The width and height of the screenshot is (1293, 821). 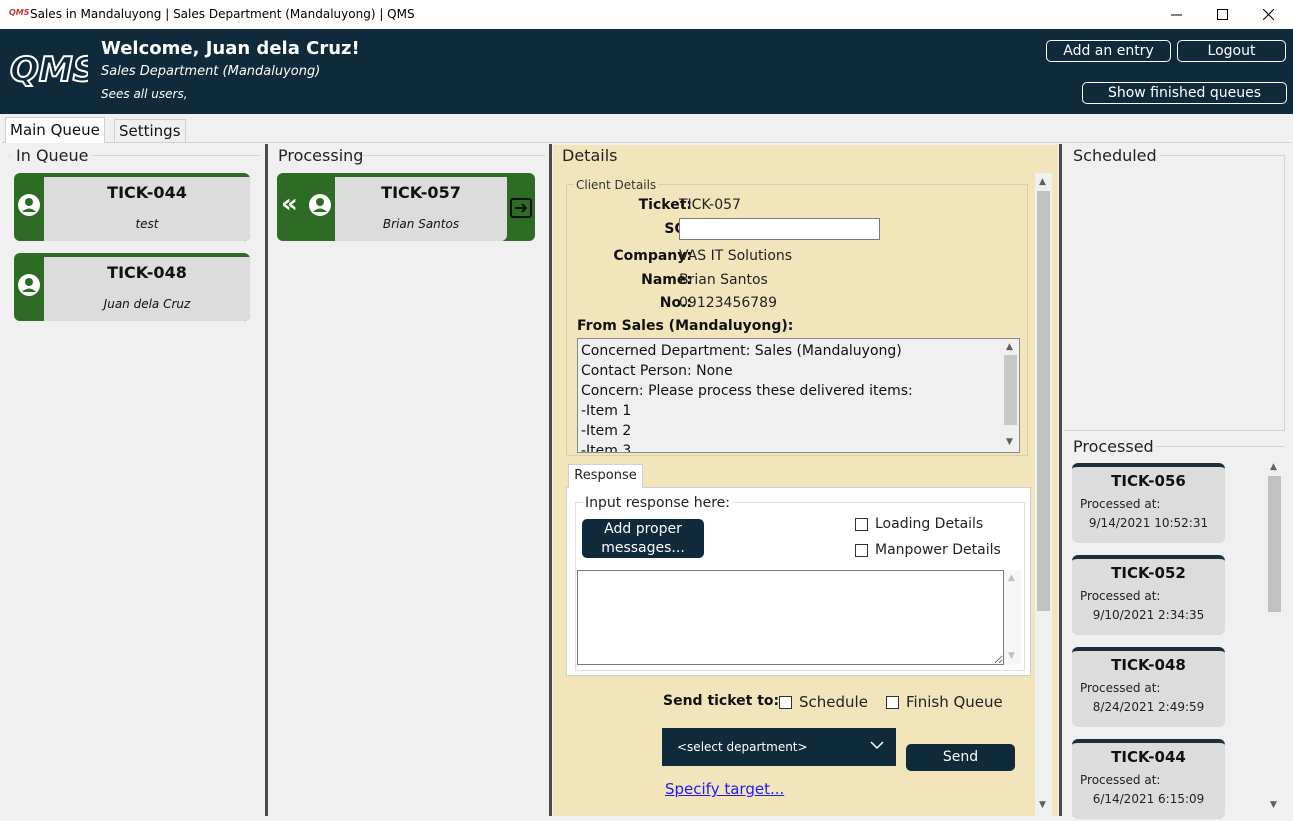 What do you see at coordinates (147, 304) in the screenshot?
I see `ticket-client: Juan dela Cruz` at bounding box center [147, 304].